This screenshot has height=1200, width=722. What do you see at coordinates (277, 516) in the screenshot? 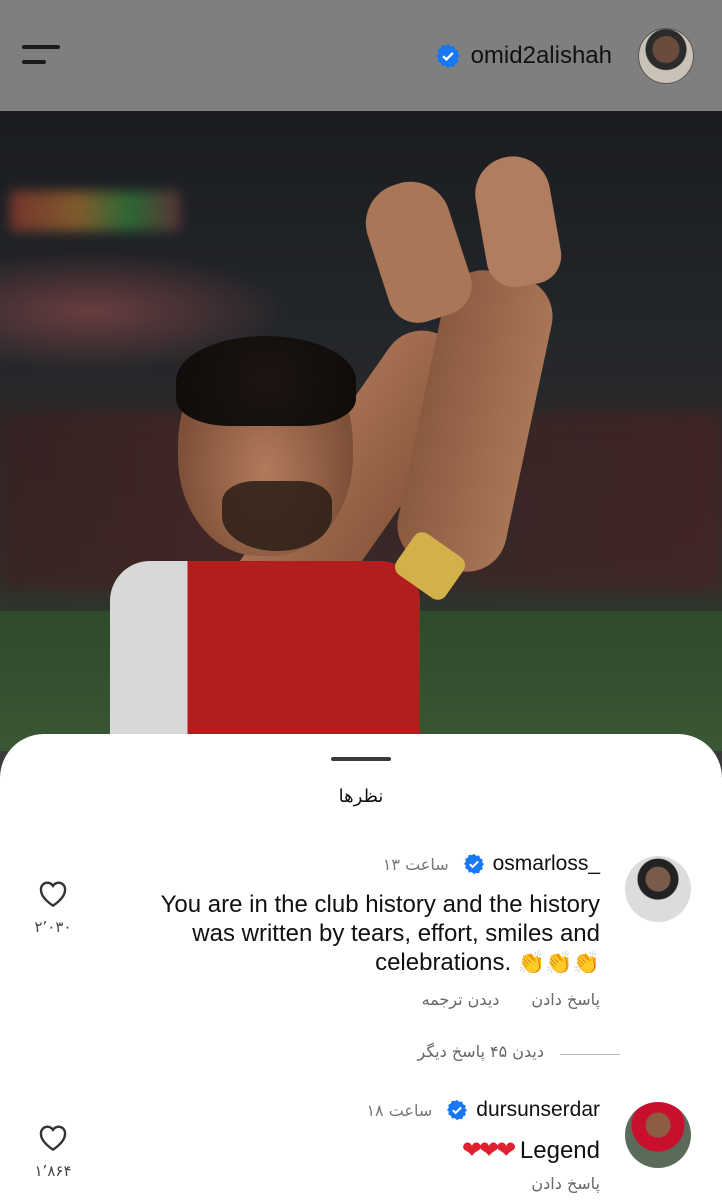
I see `player-beard` at bounding box center [277, 516].